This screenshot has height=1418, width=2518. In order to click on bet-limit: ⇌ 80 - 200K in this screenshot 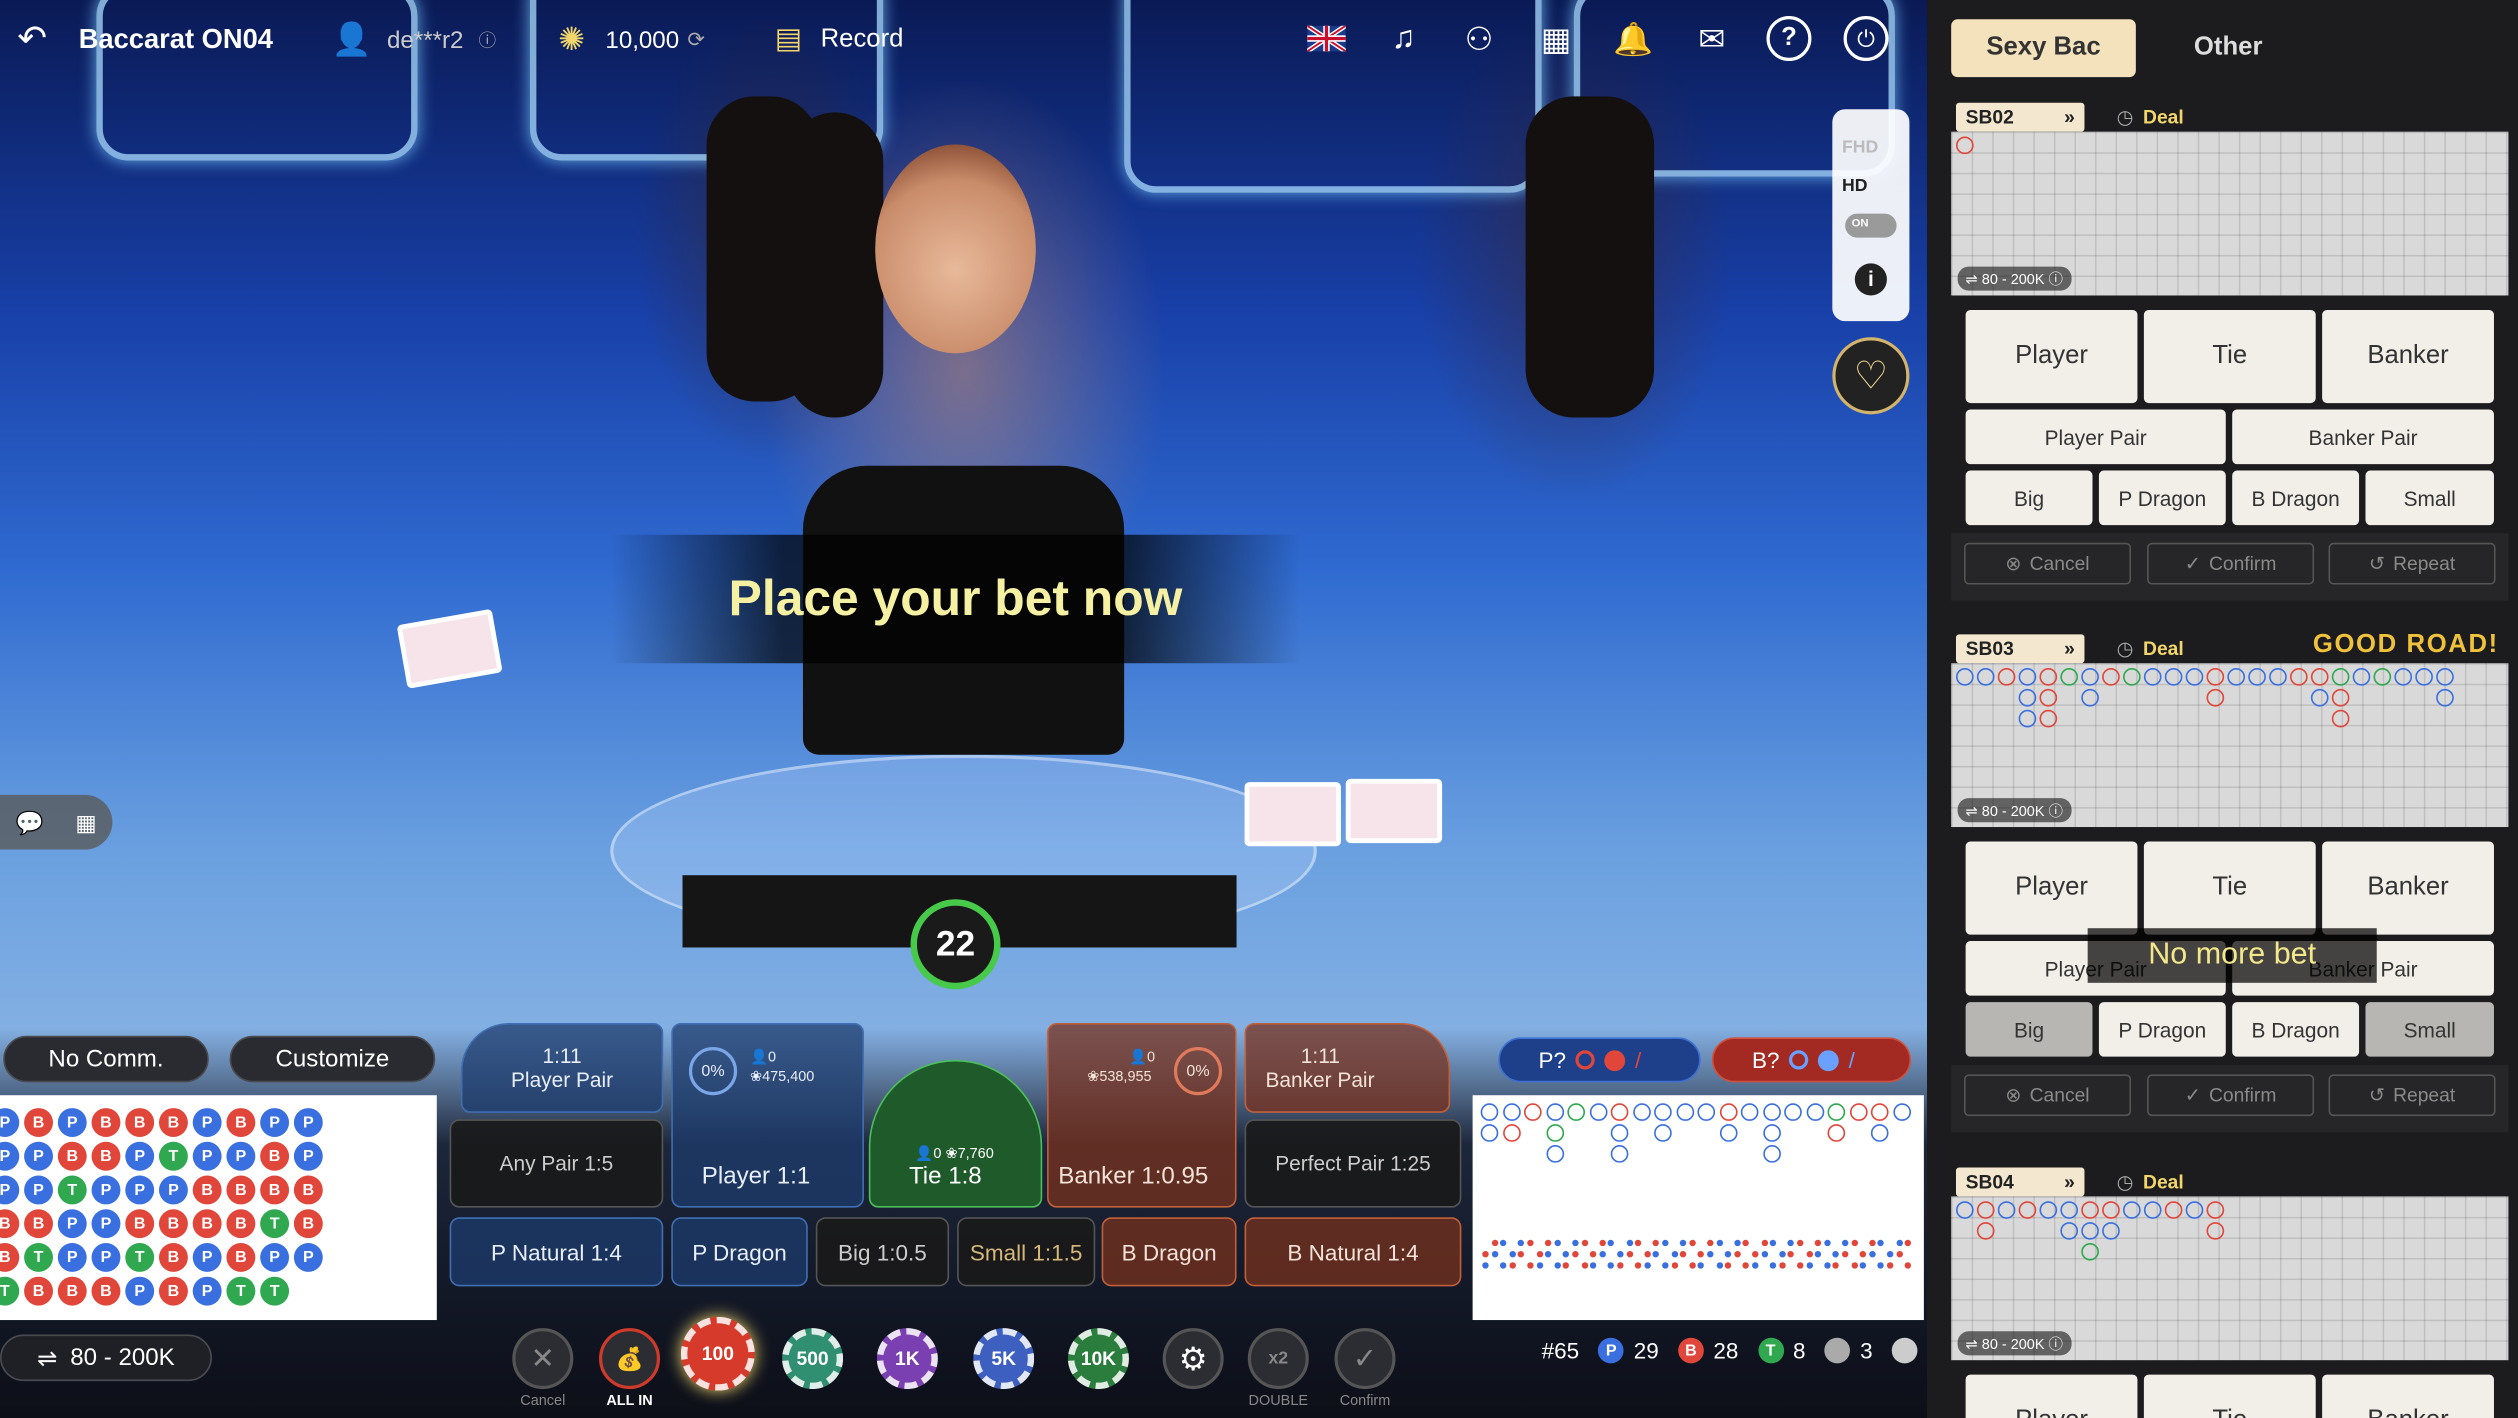, I will do `click(106, 1358)`.